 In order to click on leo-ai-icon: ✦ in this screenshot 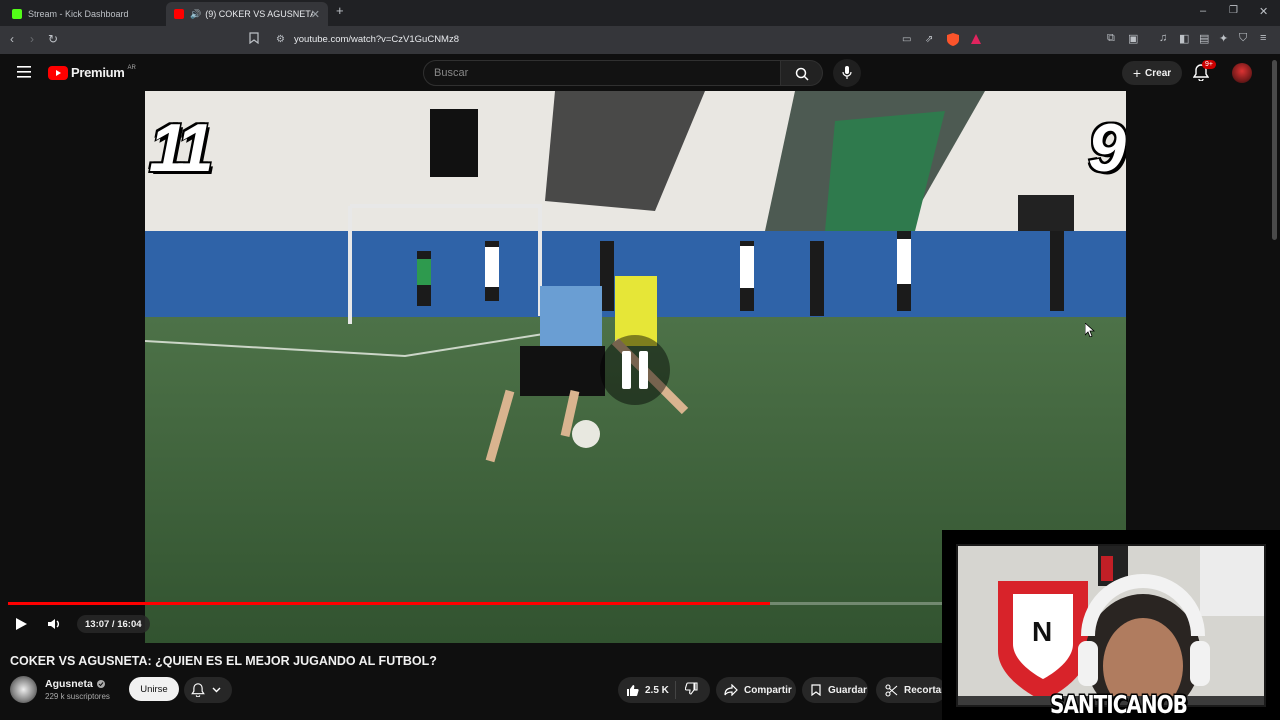, I will do `click(1223, 38)`.